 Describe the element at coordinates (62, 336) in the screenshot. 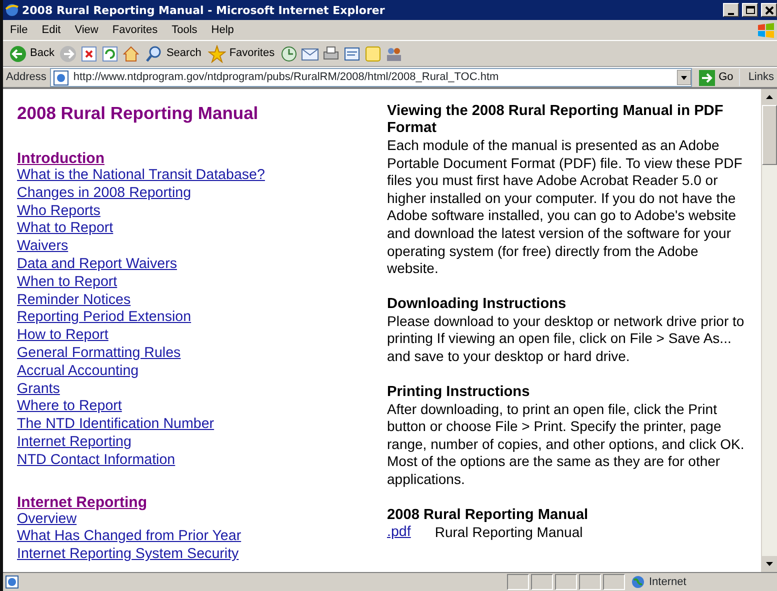

I see `toc-link: How to Report` at that location.